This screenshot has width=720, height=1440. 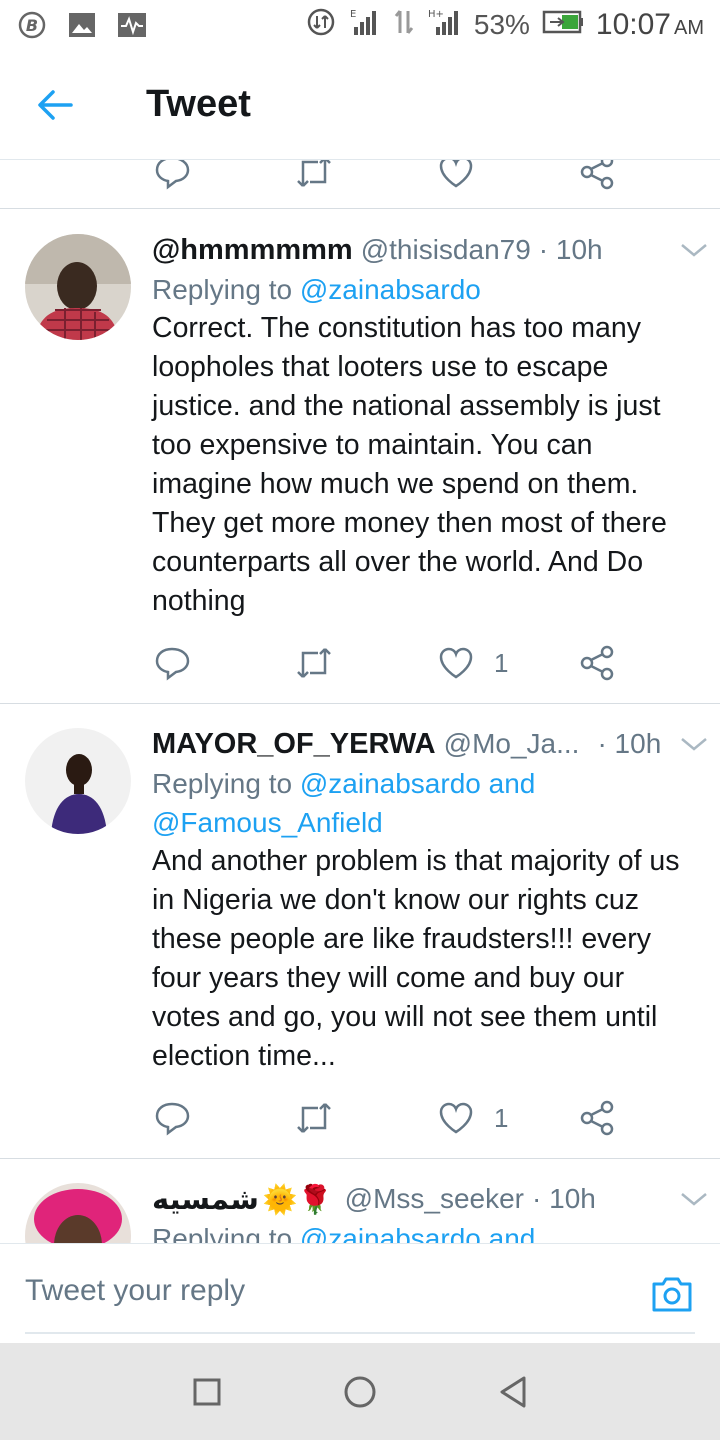 I want to click on square-icon, so click(x=207, y=1391).